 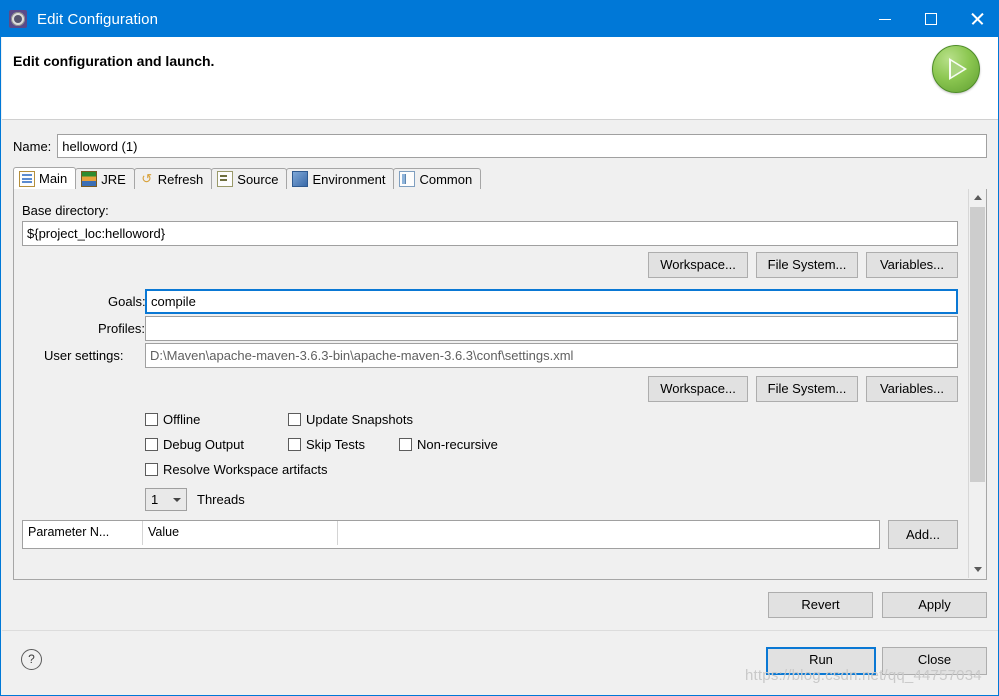 What do you see at coordinates (155, 499) in the screenshot?
I see `threads-select-value: 1` at bounding box center [155, 499].